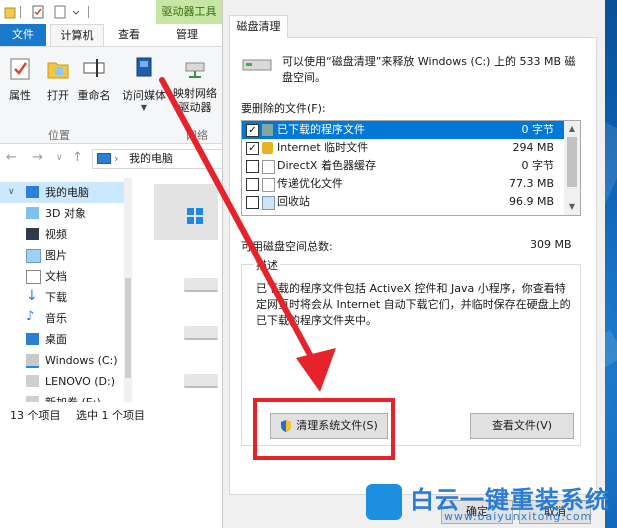 The image size is (617, 528). What do you see at coordinates (384, 502) in the screenshot?
I see `twitter-bird-icon` at bounding box center [384, 502].